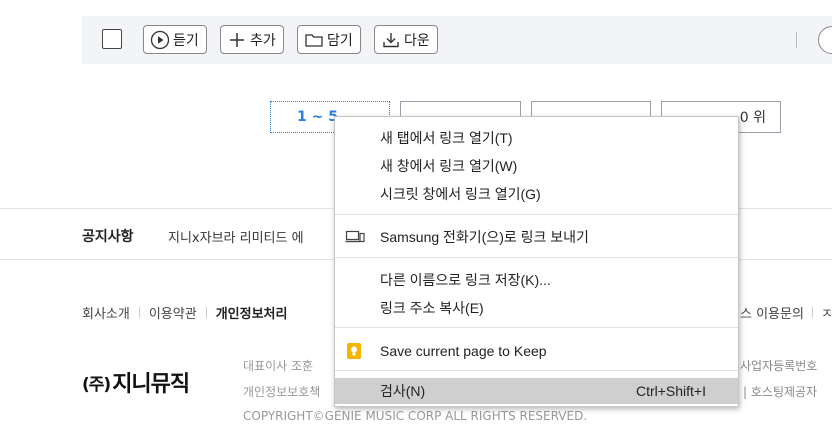  I want to click on menu-item-inspect: 검사(N) Ctrl+Shift+I, so click(536, 391).